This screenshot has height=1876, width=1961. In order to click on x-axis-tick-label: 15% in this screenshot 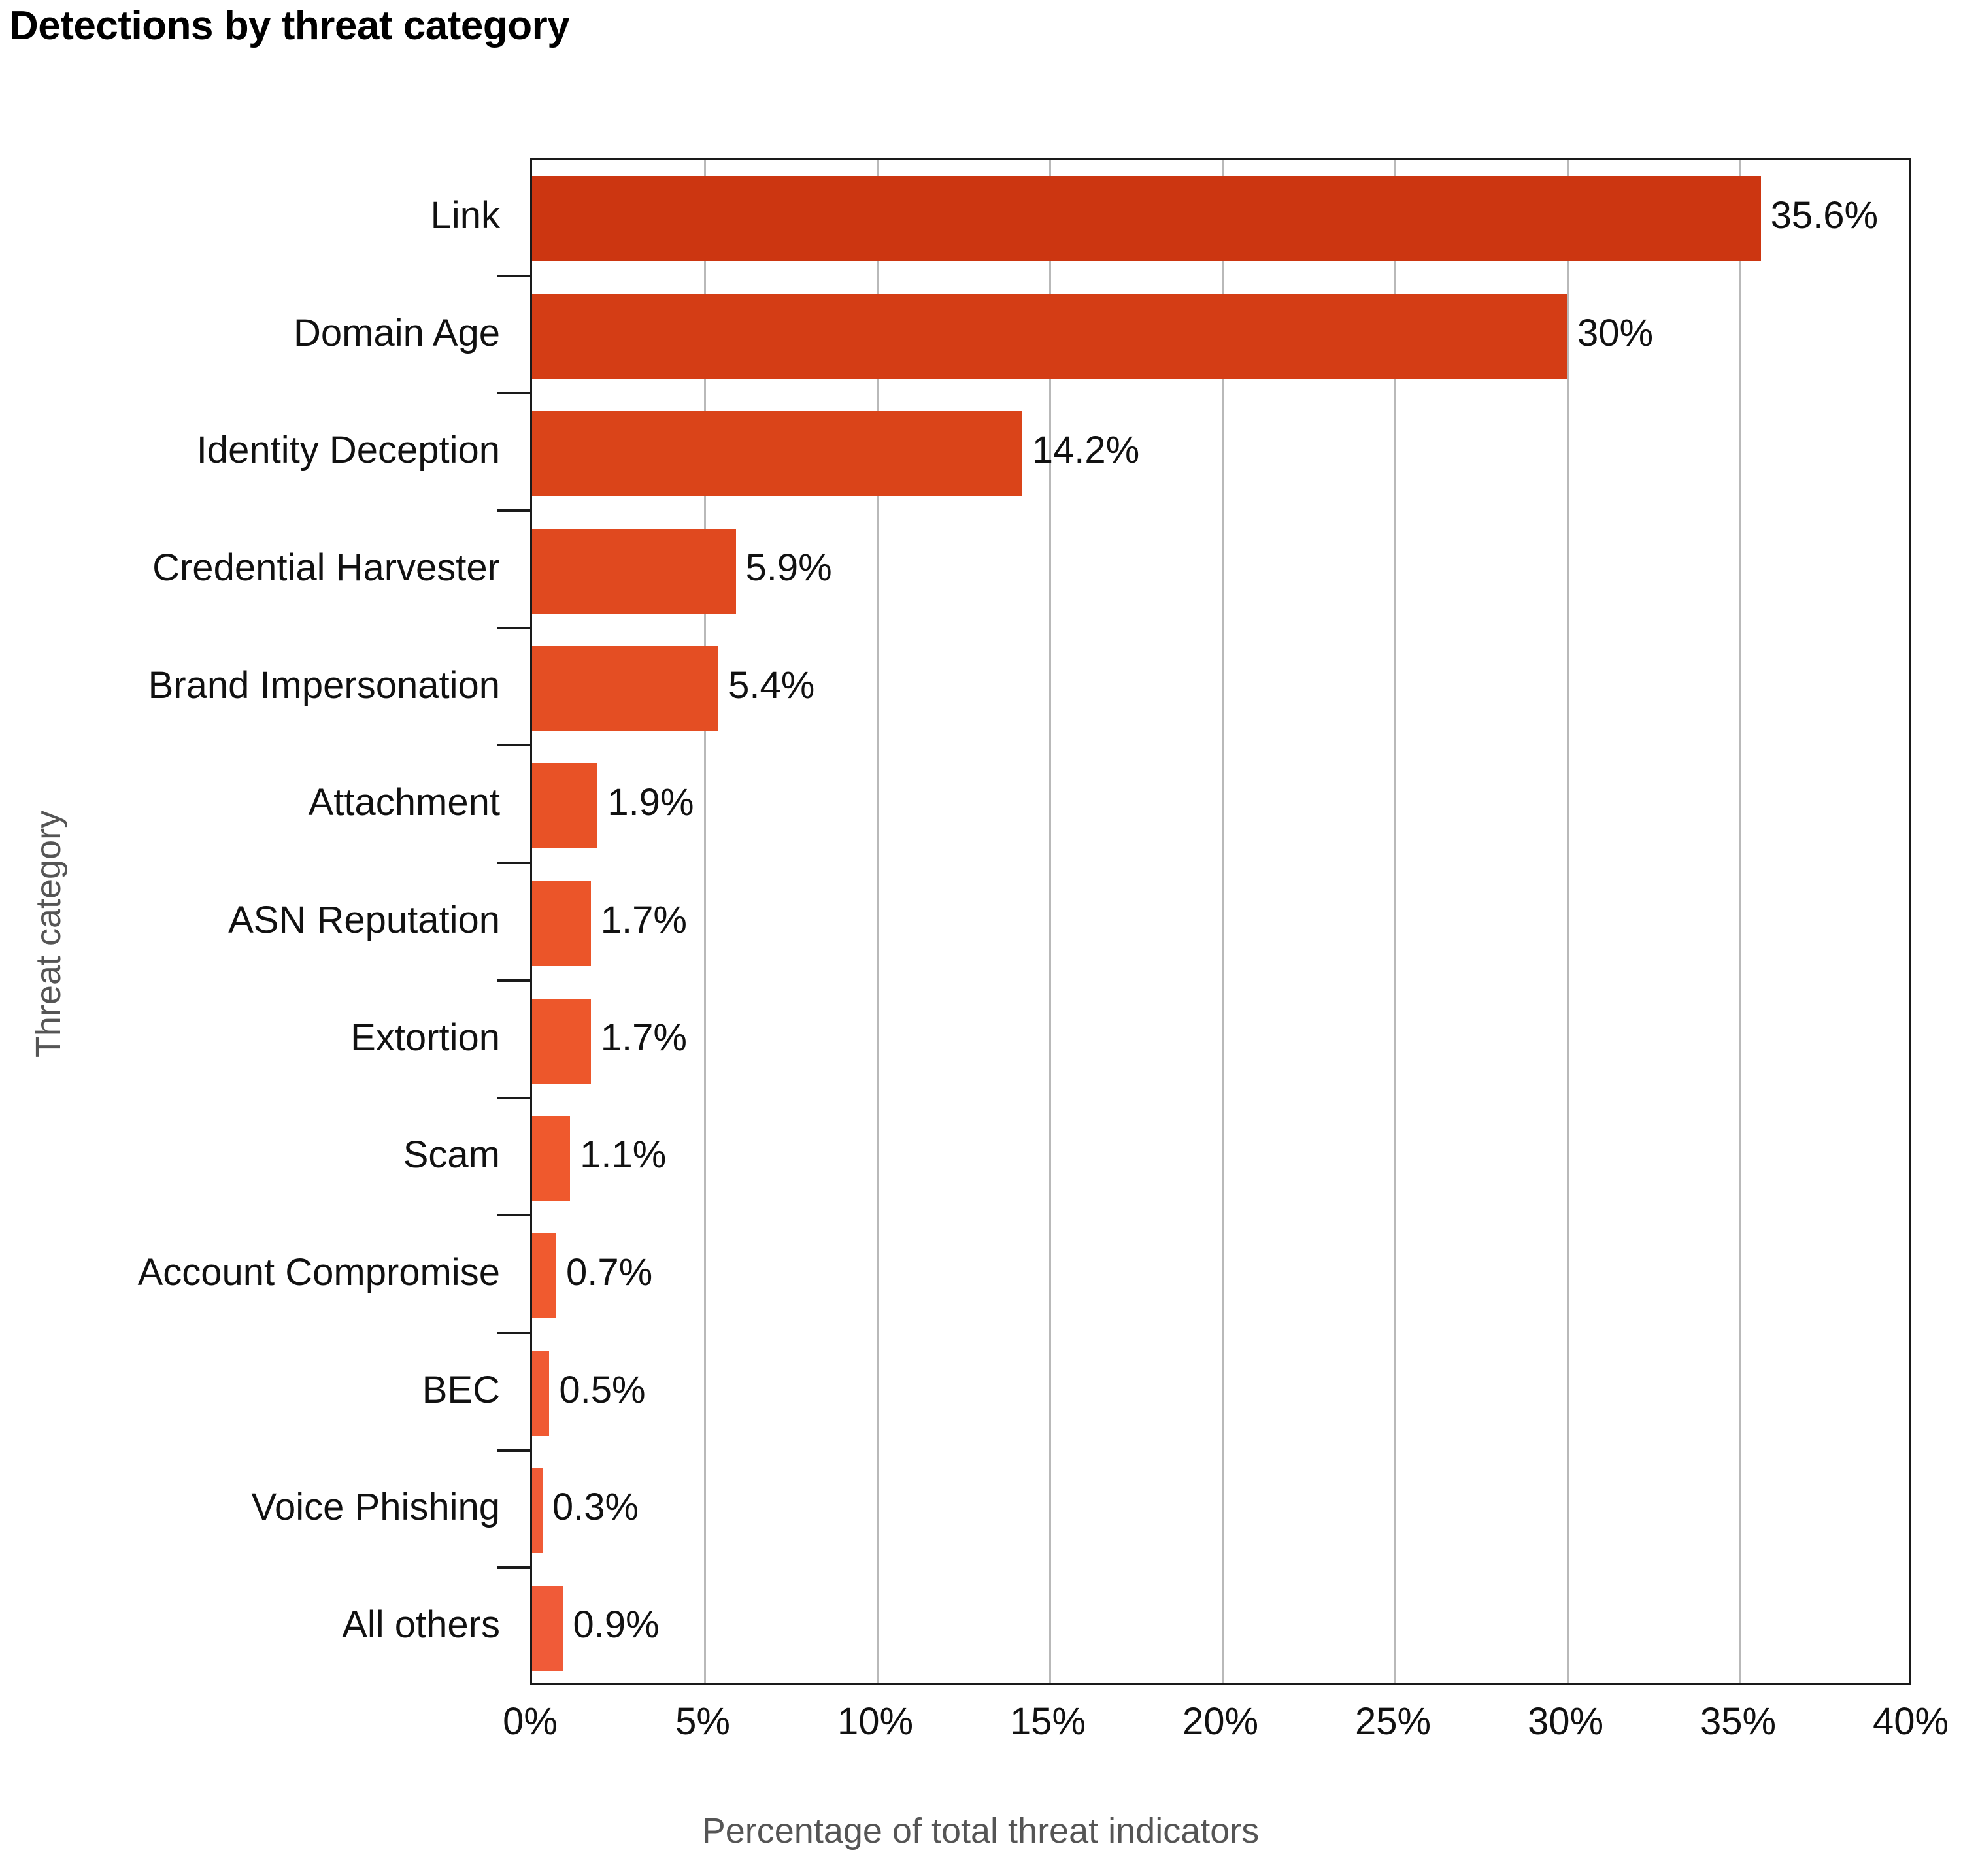, I will do `click(1047, 1722)`.